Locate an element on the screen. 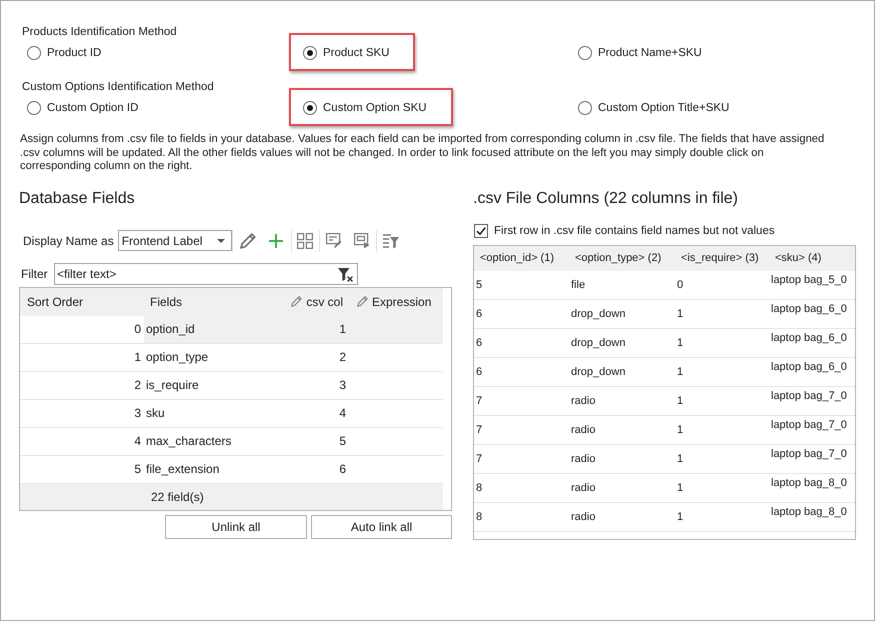  table-cell-text: file_extension is located at coordinates (182, 469).